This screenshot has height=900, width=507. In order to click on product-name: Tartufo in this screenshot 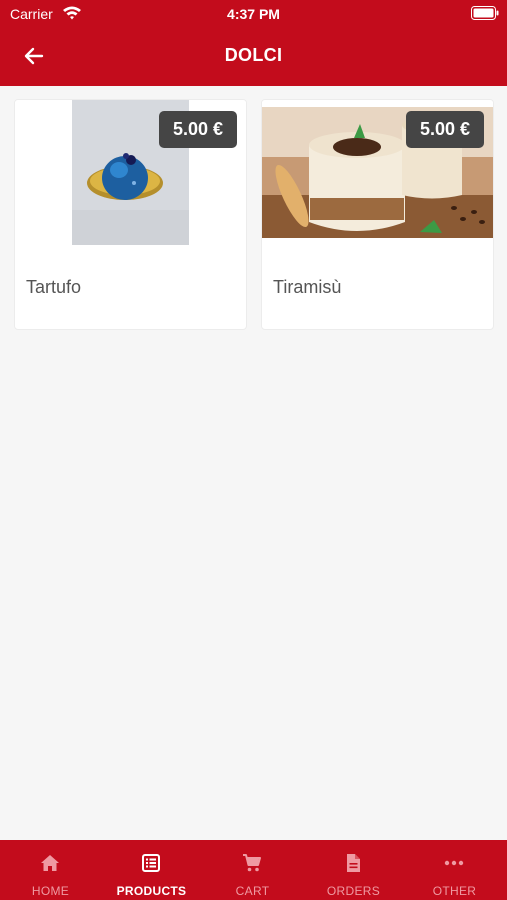, I will do `click(54, 287)`.